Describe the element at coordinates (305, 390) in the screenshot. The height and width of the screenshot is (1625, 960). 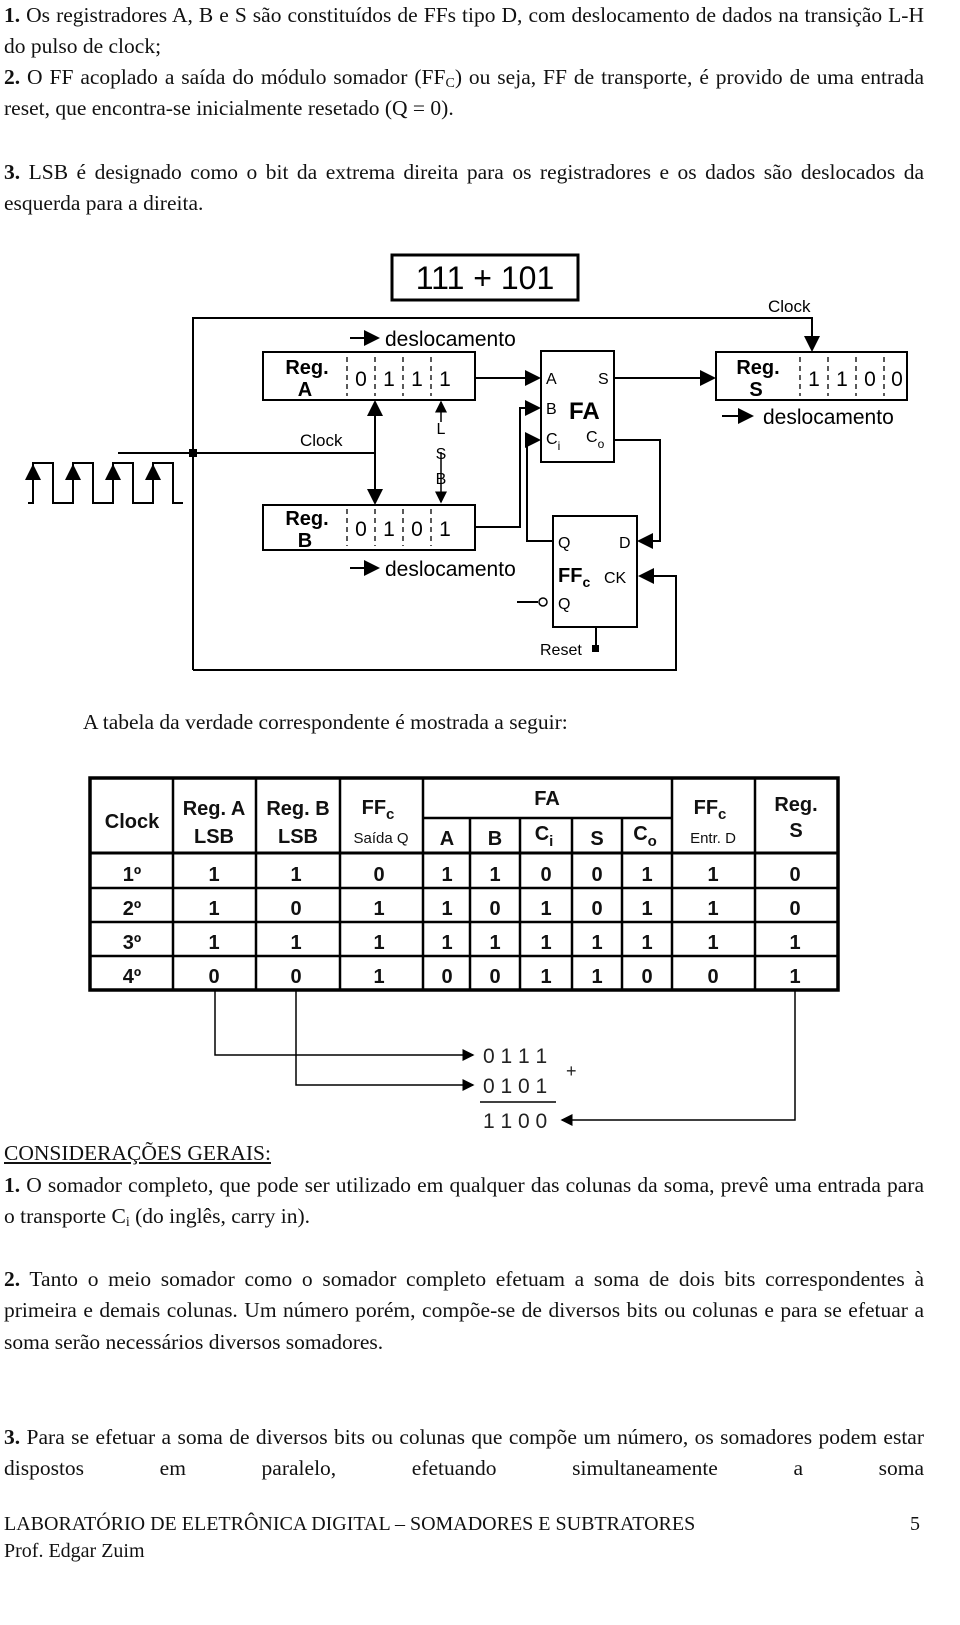
I see `reg-a-name: A` at that location.